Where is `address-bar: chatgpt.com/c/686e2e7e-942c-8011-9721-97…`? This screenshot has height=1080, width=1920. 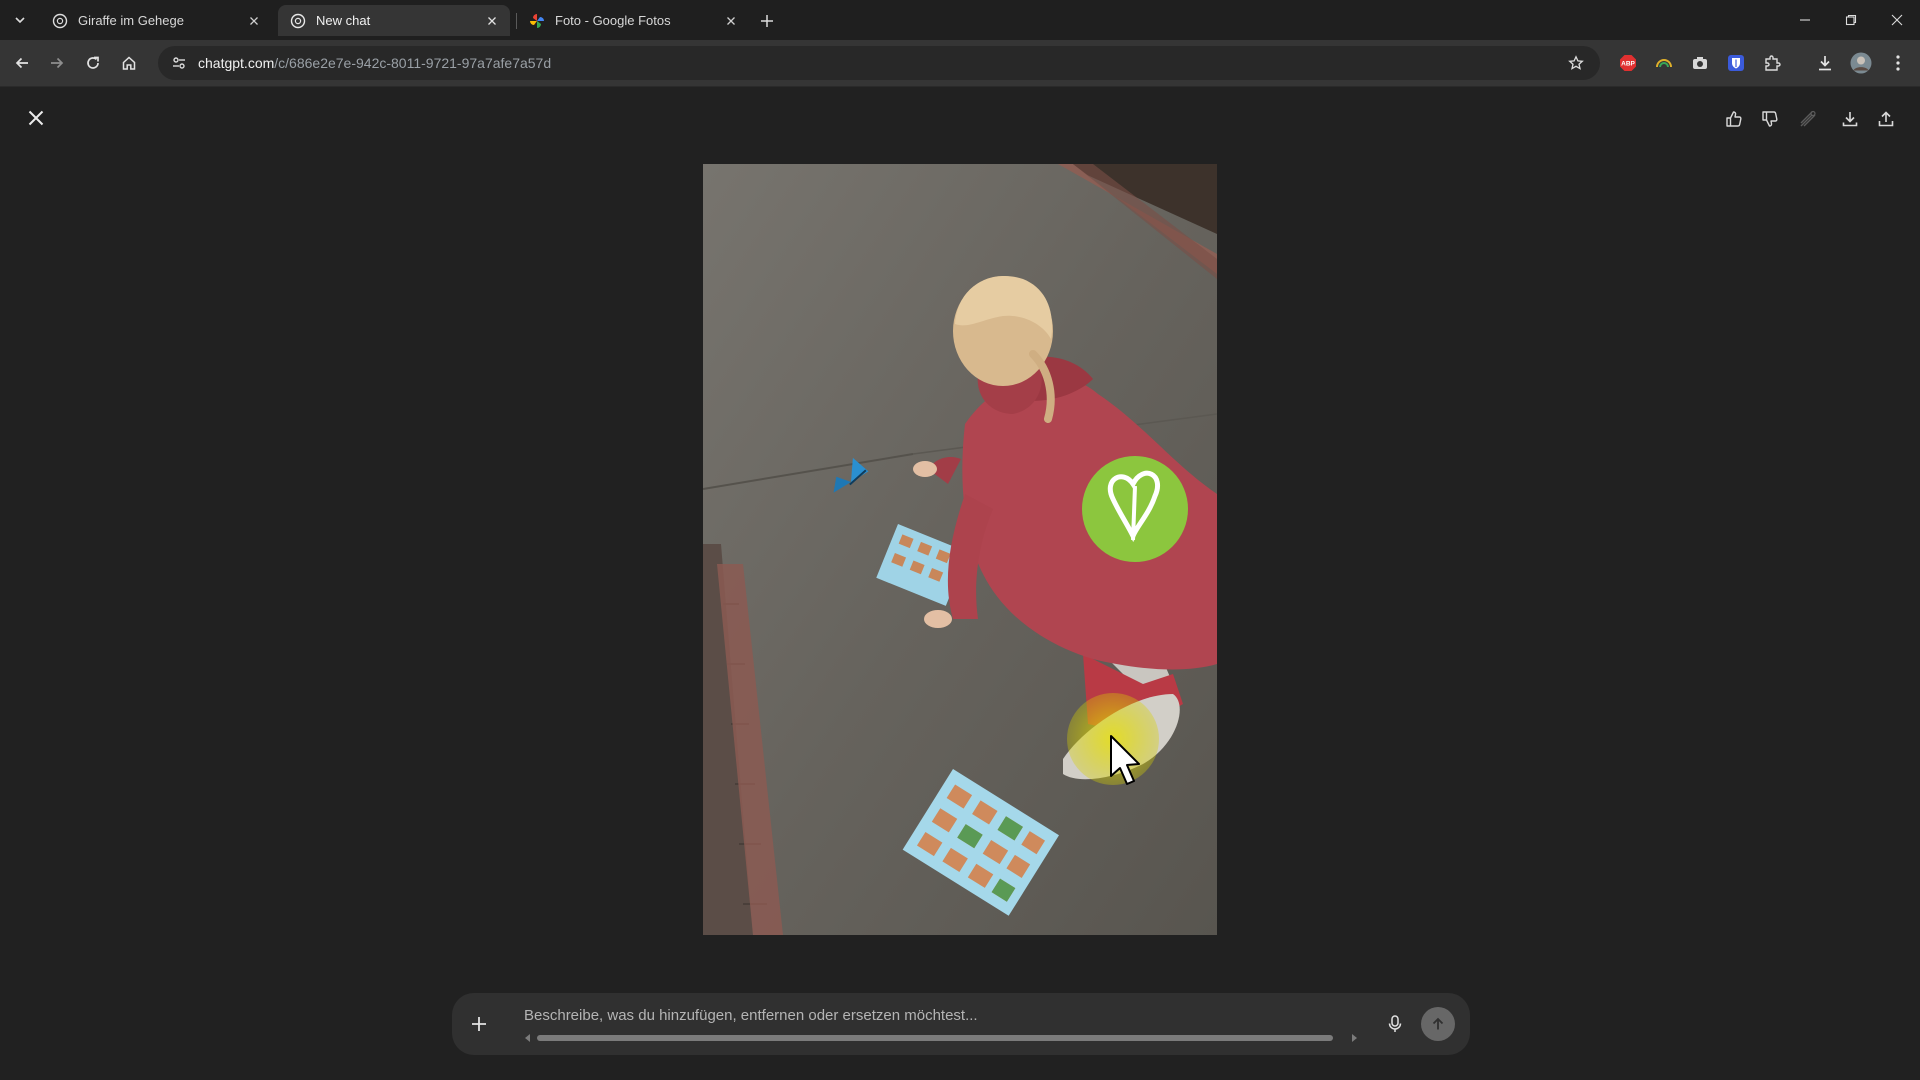
address-bar: chatgpt.com/c/686e2e7e-942c-8011-9721-97… is located at coordinates (879, 63).